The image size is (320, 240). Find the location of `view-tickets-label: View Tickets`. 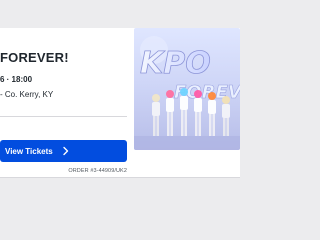

view-tickets-label: View Tickets is located at coordinates (29, 151).